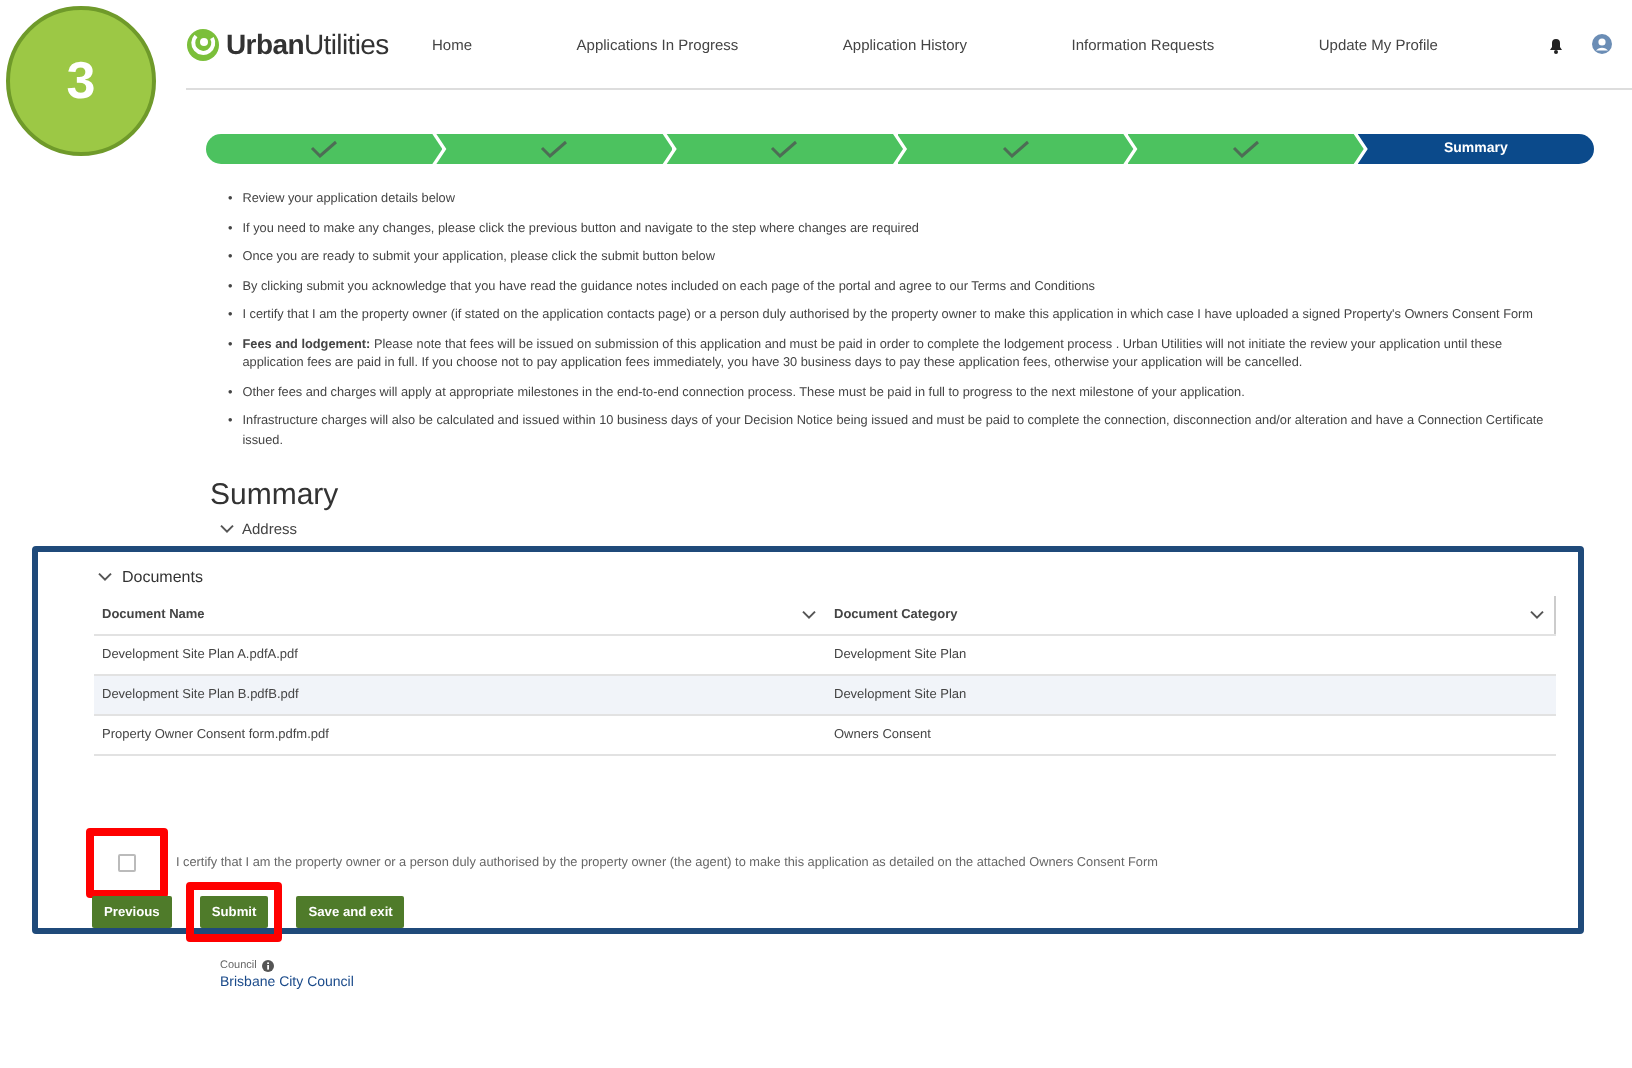 This screenshot has height=1068, width=1632. What do you see at coordinates (1556, 44) in the screenshot?
I see `bell-icon` at bounding box center [1556, 44].